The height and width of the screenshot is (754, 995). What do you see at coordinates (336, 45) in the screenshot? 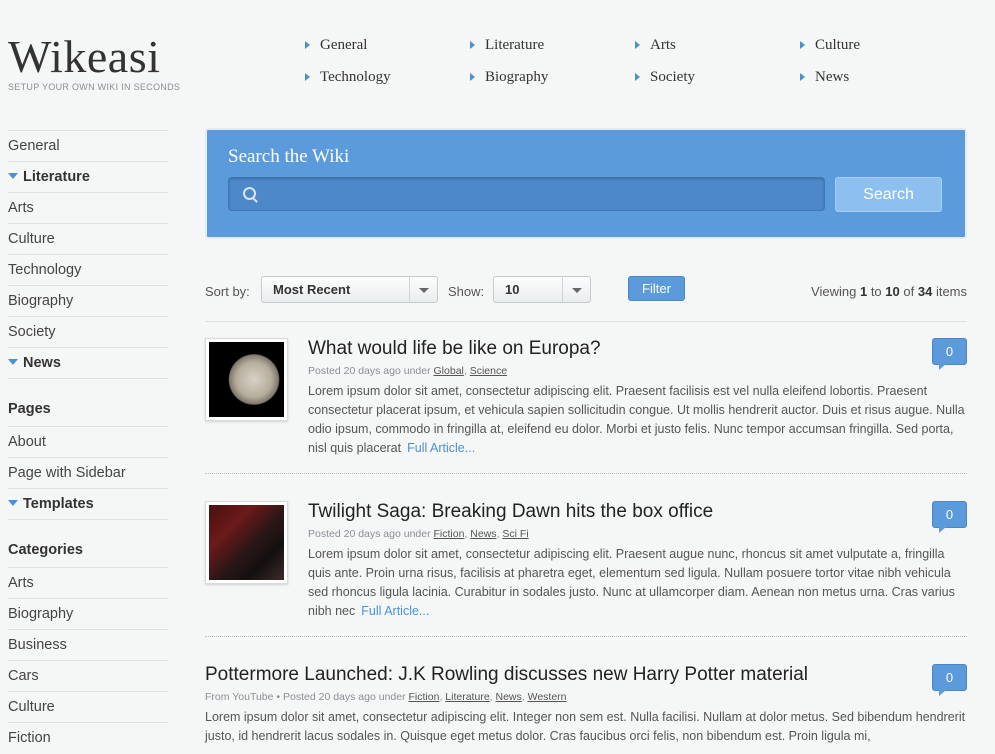
I see `topnav-item-general: General` at bounding box center [336, 45].